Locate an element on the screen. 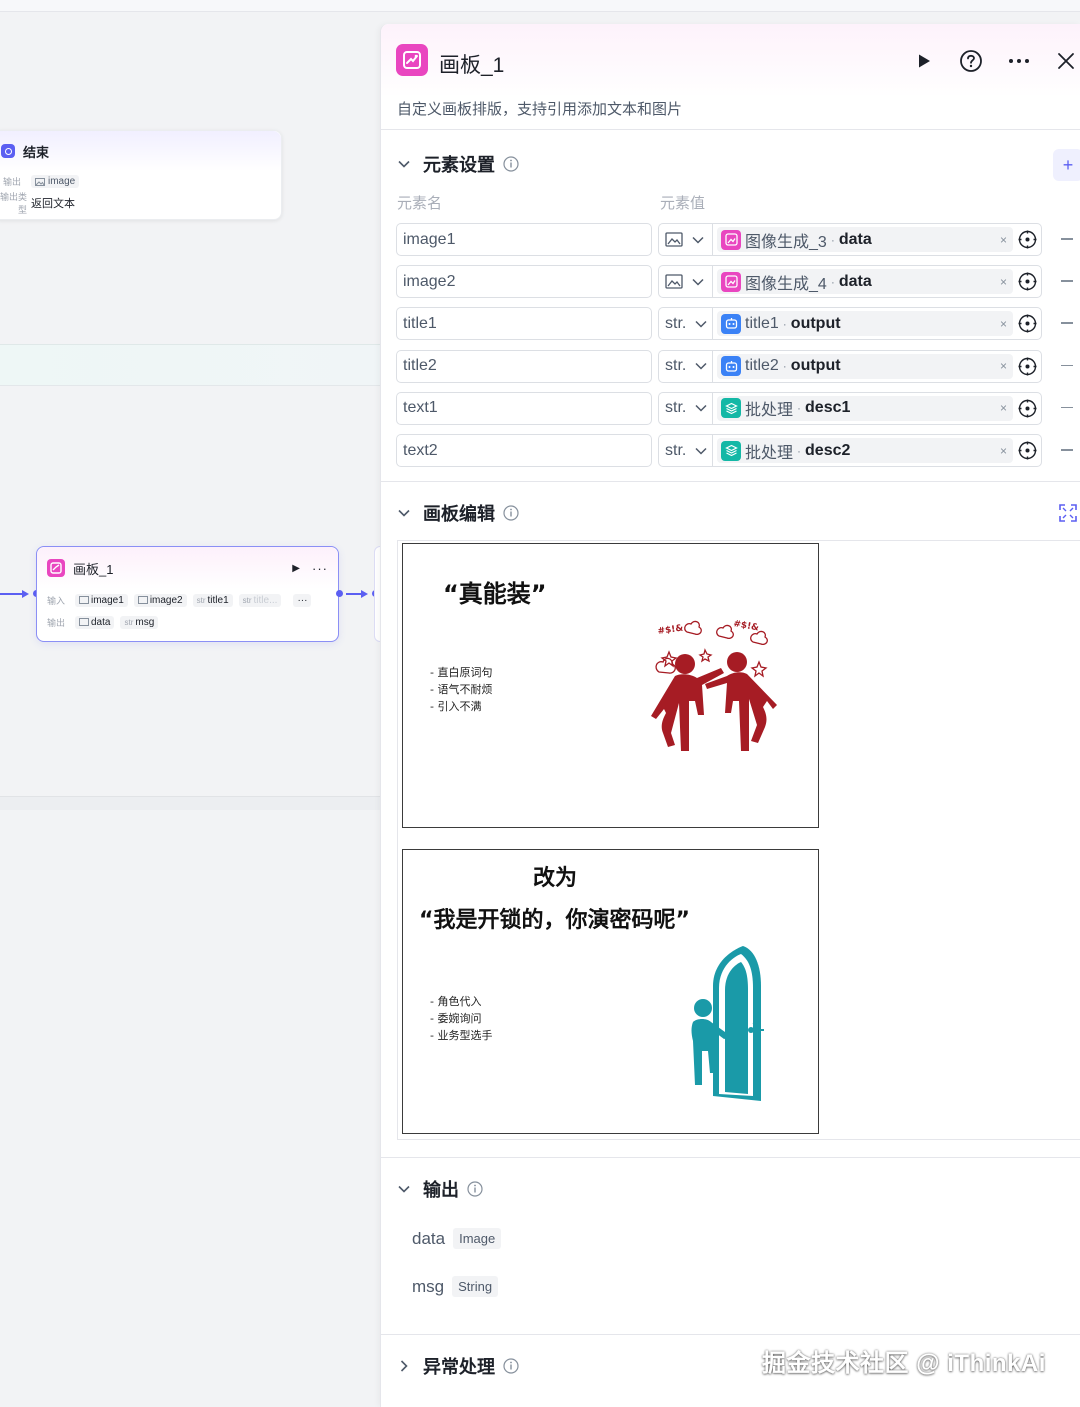 The image size is (1080, 1407). door-locksmith-image is located at coordinates (723, 1028).